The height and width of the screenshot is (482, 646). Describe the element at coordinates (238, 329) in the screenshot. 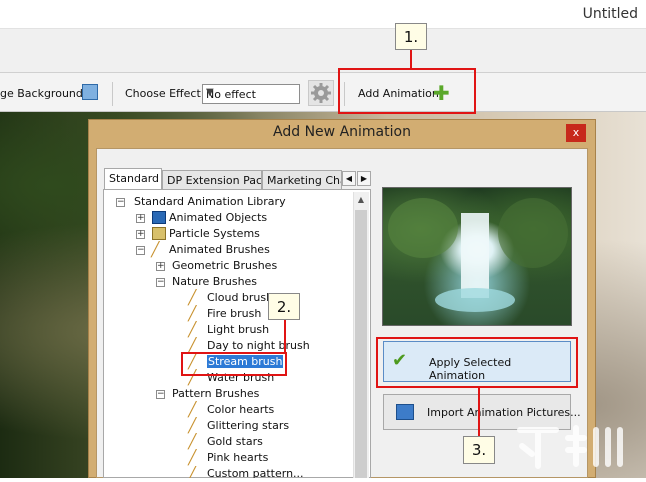

I see `tree-item-label: Light brush` at that location.